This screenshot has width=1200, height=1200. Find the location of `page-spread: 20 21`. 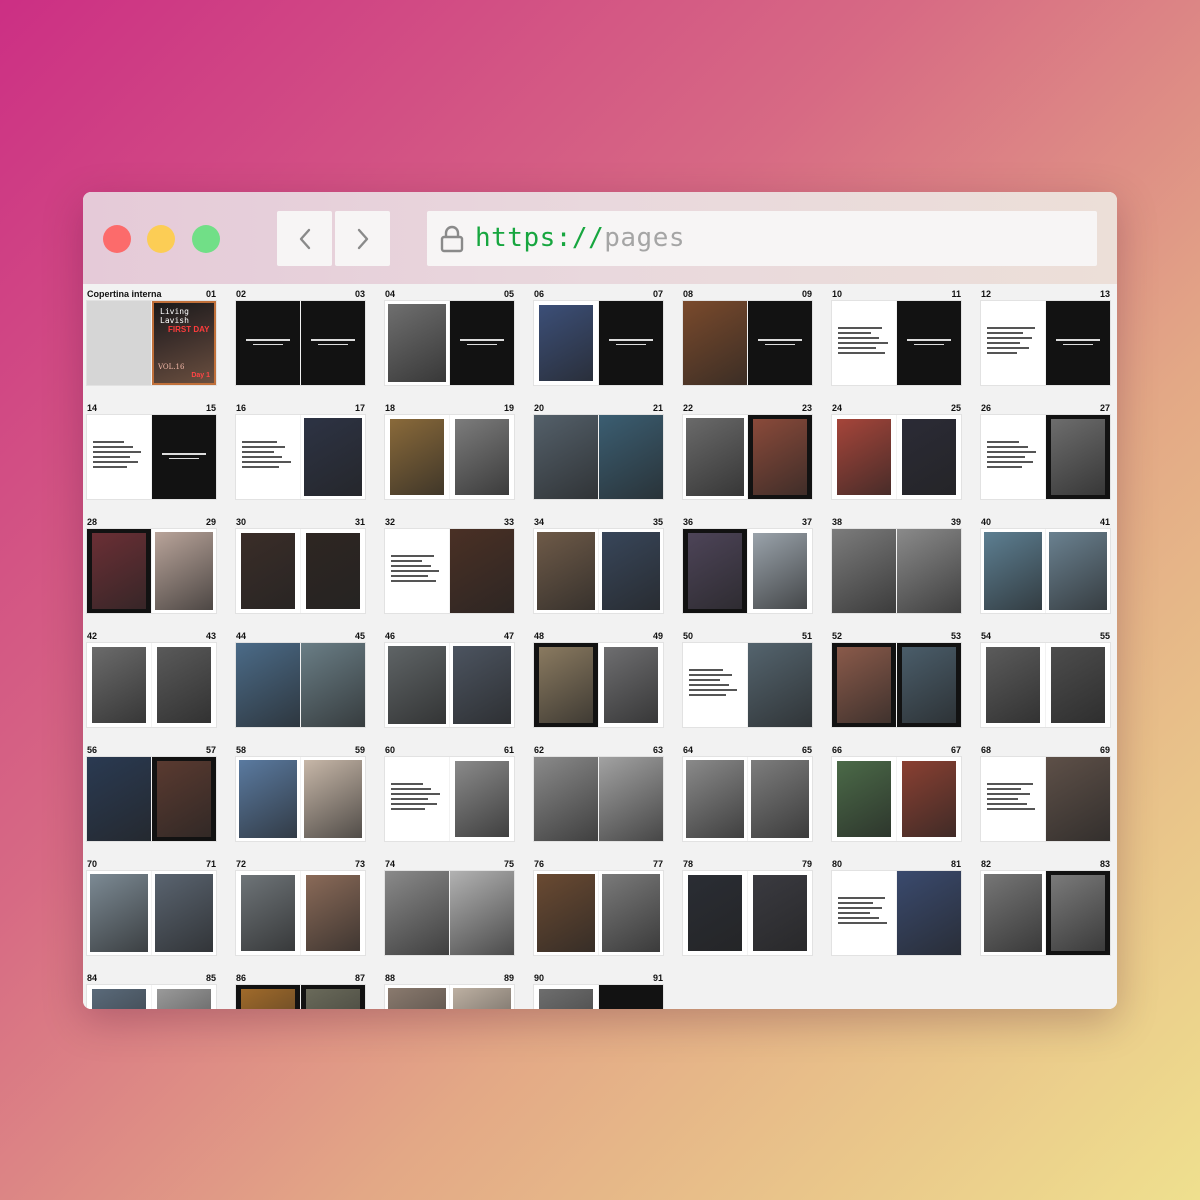

page-spread: 20 21 is located at coordinates (598, 451).